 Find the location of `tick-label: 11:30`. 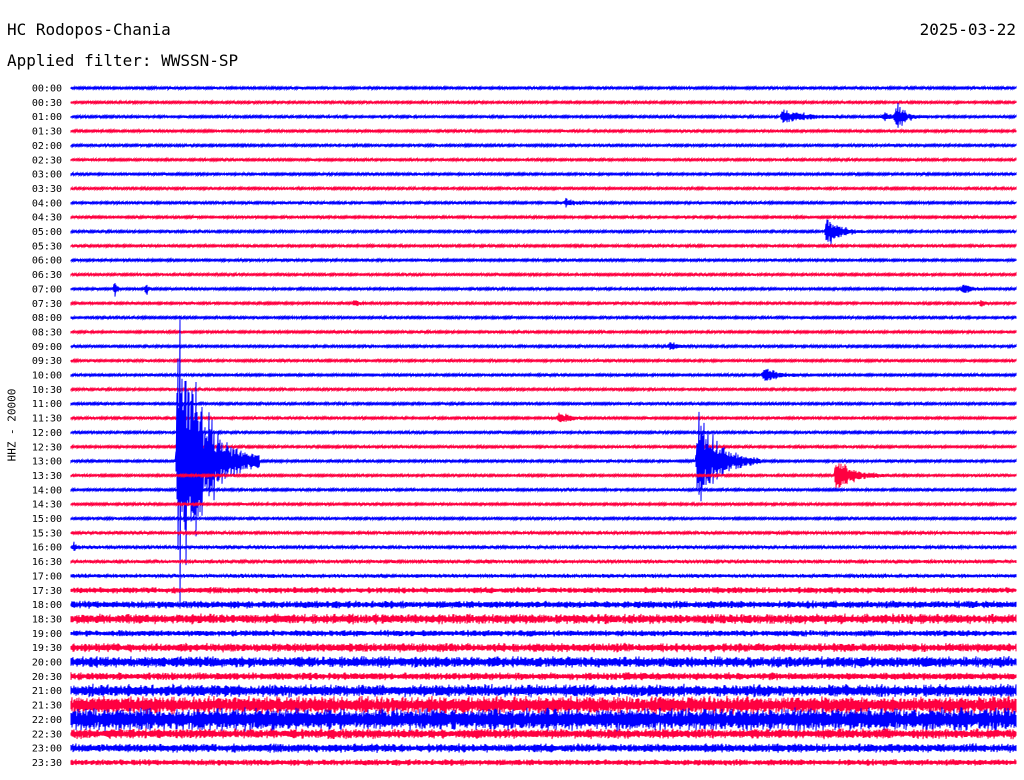

tick-label: 11:30 is located at coordinates (47, 419).